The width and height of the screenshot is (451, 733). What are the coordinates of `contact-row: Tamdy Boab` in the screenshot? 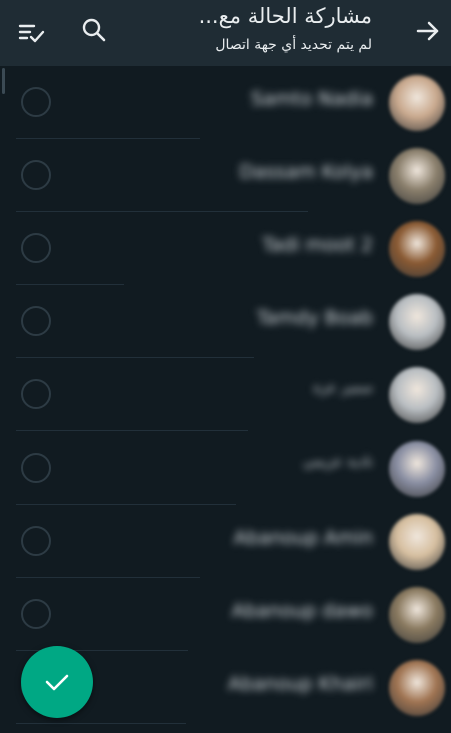 It's located at (225, 322).